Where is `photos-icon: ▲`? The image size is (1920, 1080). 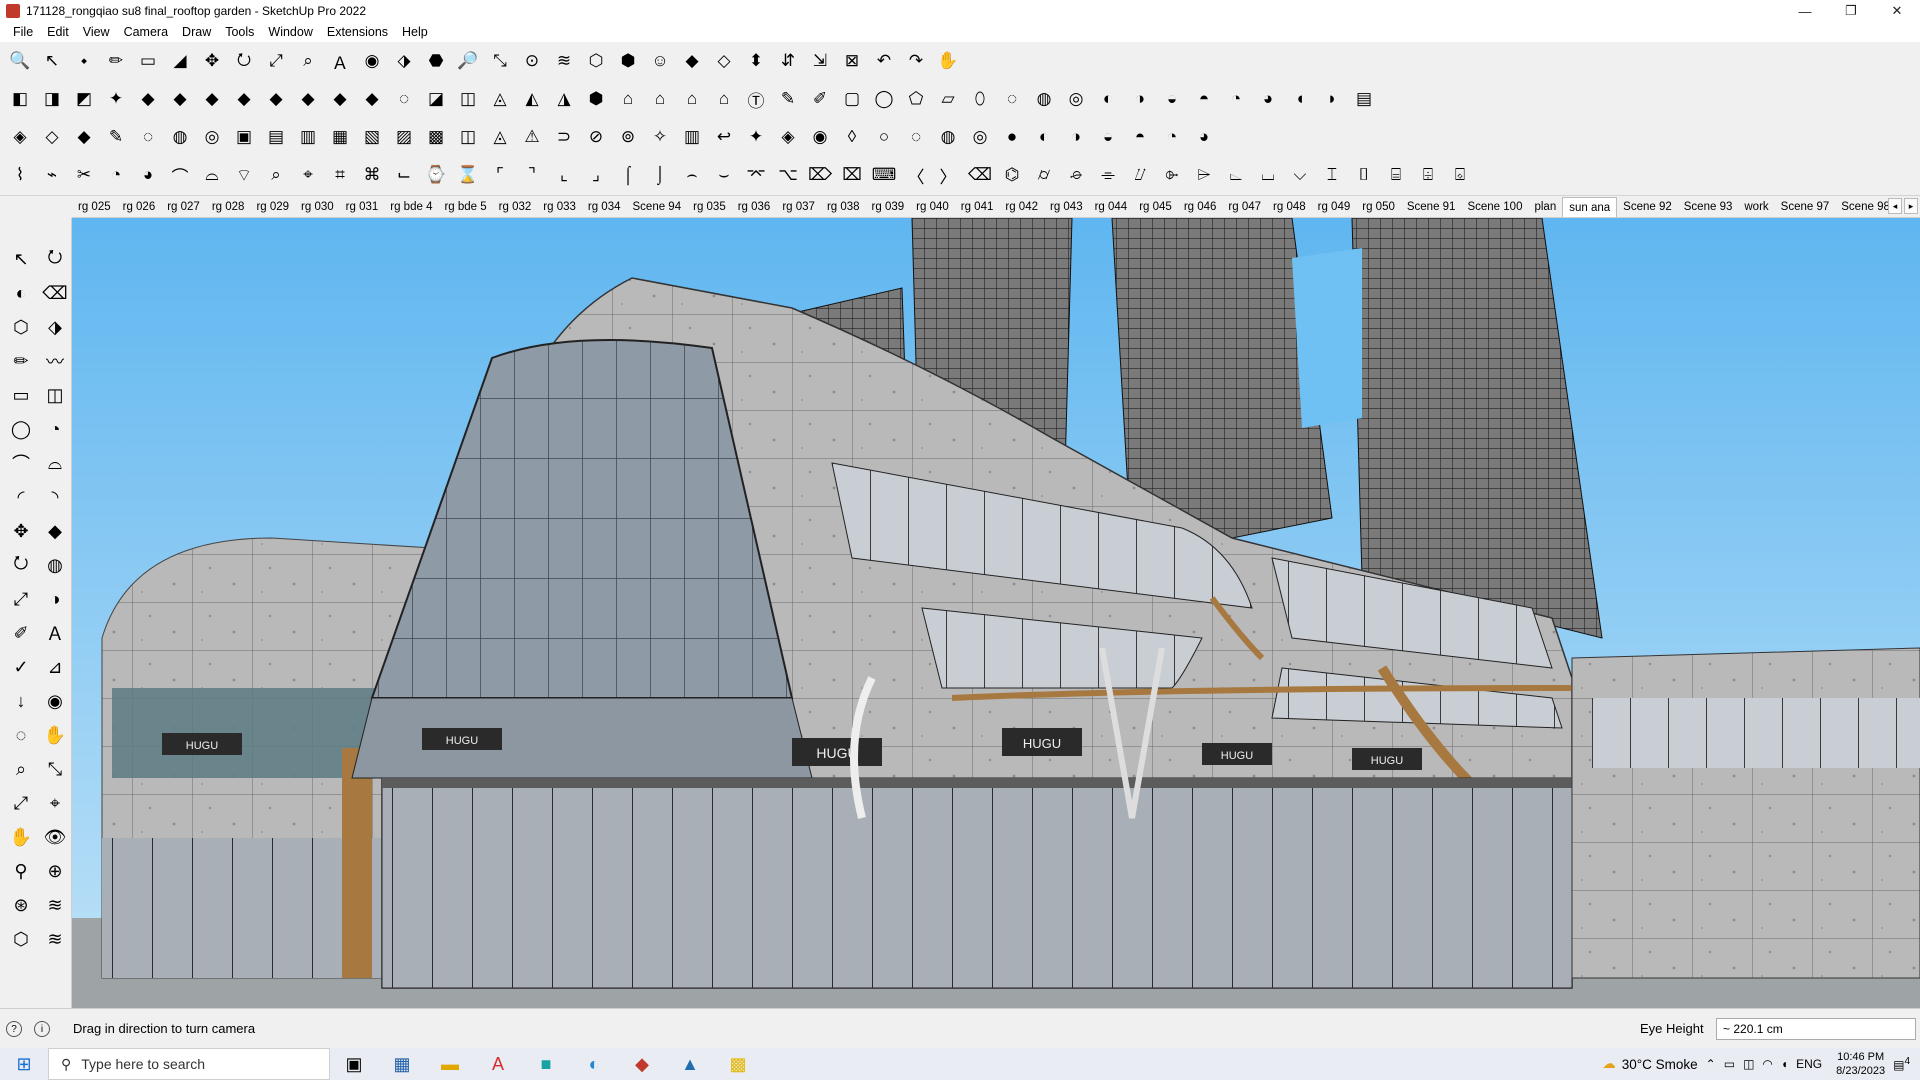 photos-icon: ▲ is located at coordinates (690, 1064).